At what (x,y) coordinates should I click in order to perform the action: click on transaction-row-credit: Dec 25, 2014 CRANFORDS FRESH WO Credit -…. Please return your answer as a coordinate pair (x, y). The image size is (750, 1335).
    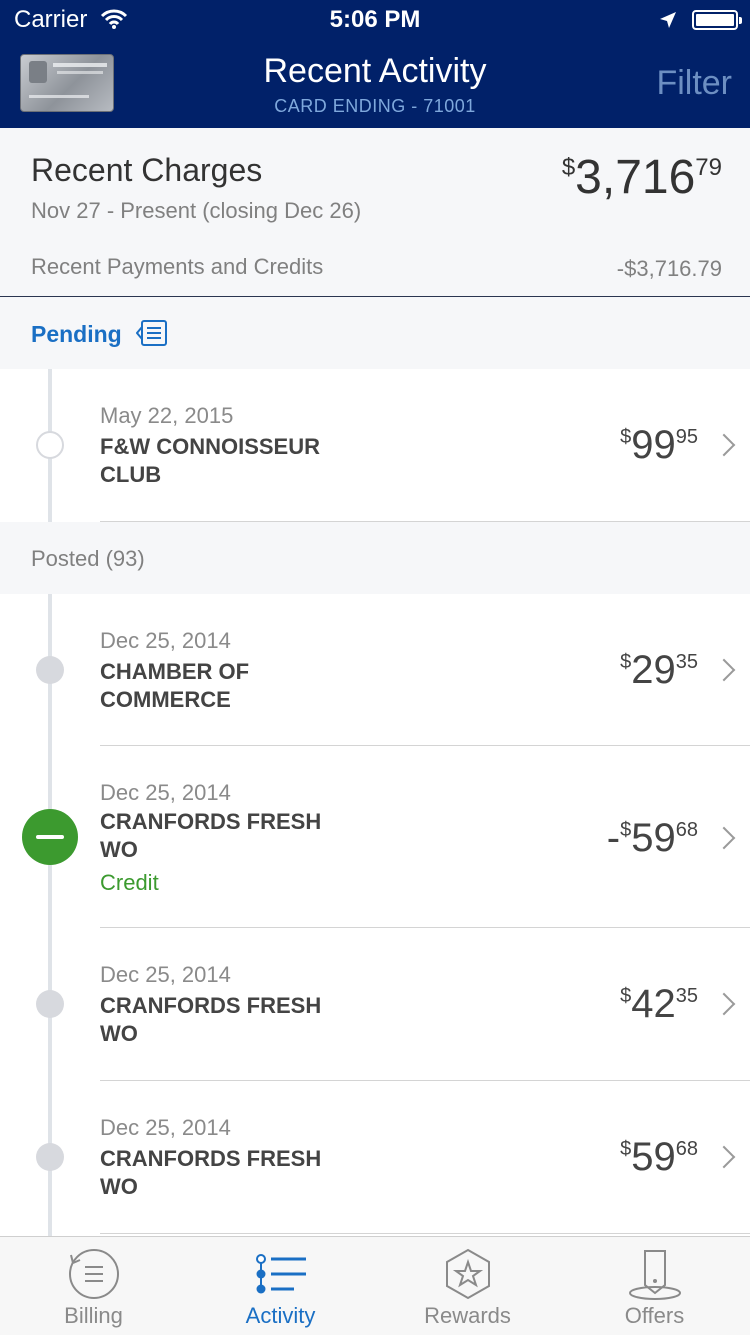
    Looking at the image, I should click on (375, 837).